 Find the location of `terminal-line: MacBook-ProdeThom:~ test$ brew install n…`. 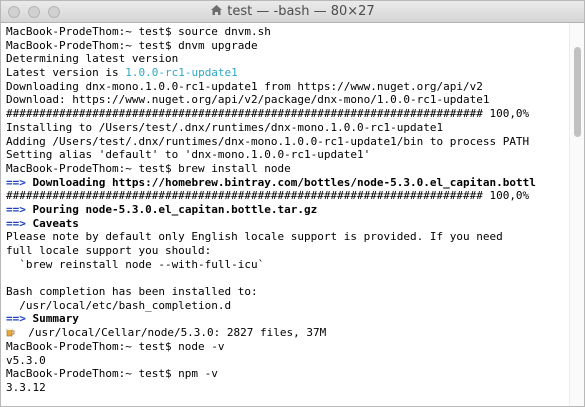

terminal-line: MacBook-ProdeThom:~ test$ brew install n… is located at coordinates (287, 169).